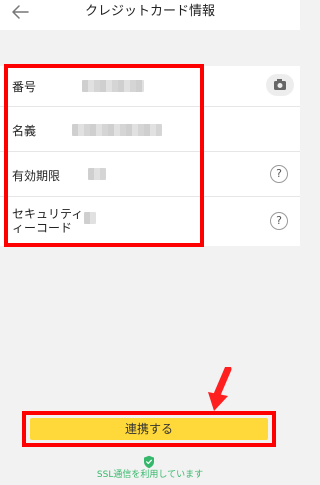  I want to click on page-title: クレジットカード情報, so click(149, 11).